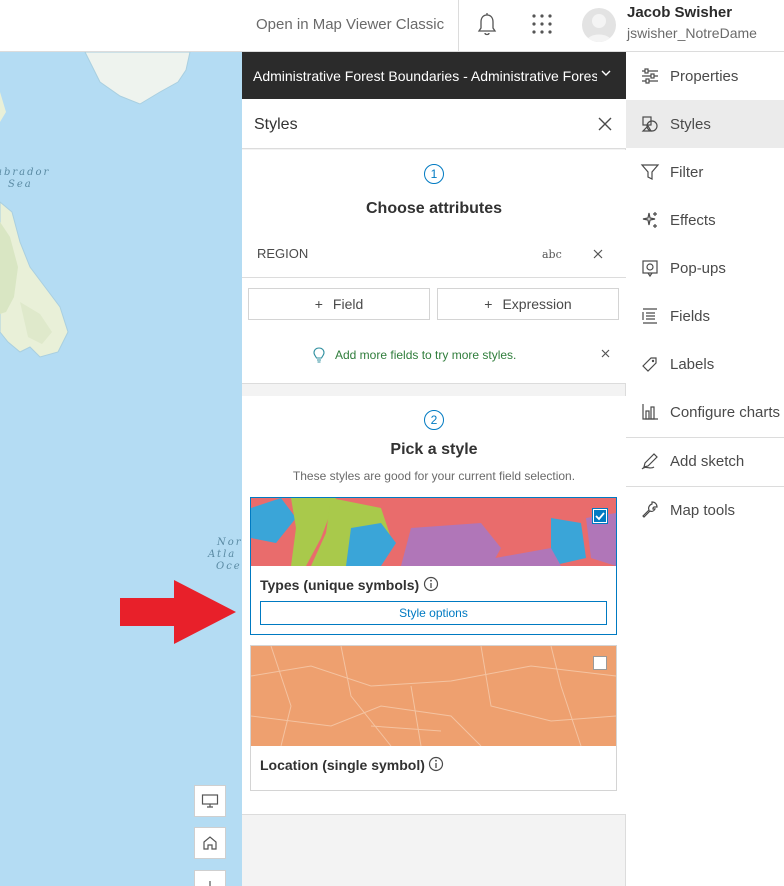 The height and width of the screenshot is (886, 784). What do you see at coordinates (542, 24) in the screenshot?
I see `app-launcher-grid-icon` at bounding box center [542, 24].